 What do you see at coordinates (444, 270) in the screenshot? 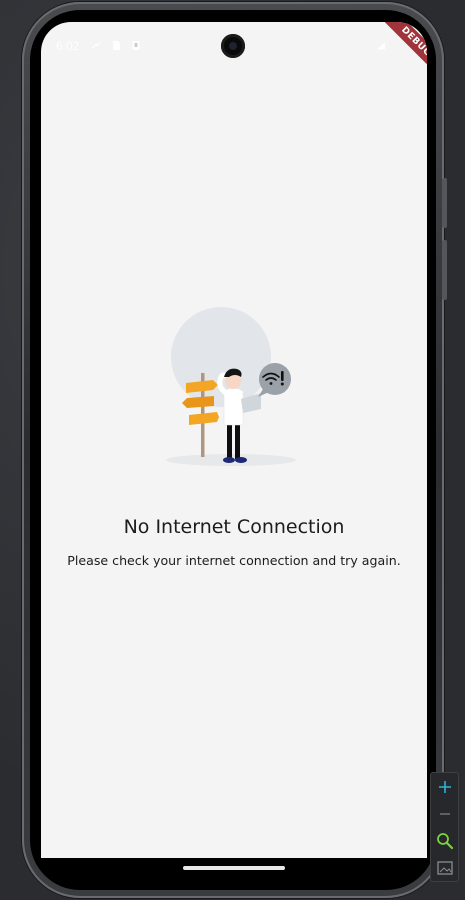
I see `power-button` at bounding box center [444, 270].